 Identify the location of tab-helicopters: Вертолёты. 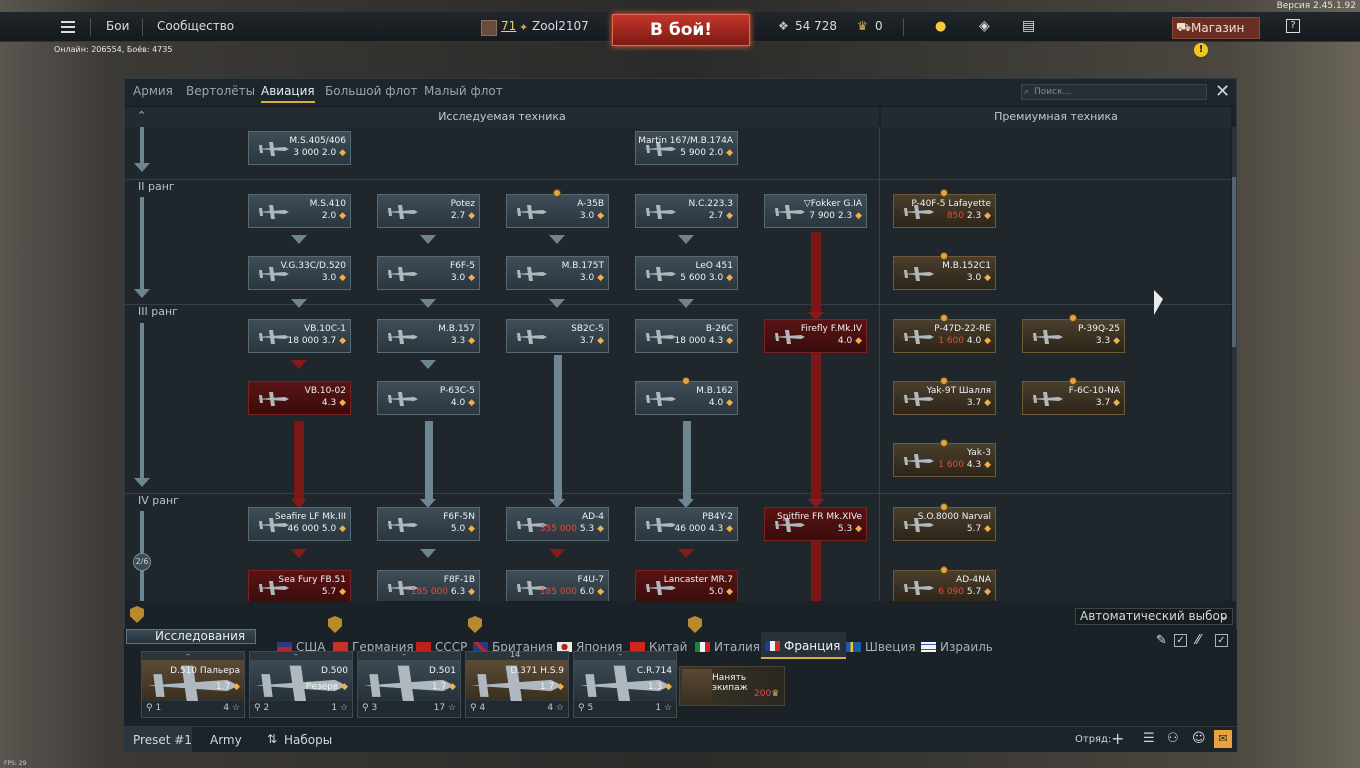
(220, 91).